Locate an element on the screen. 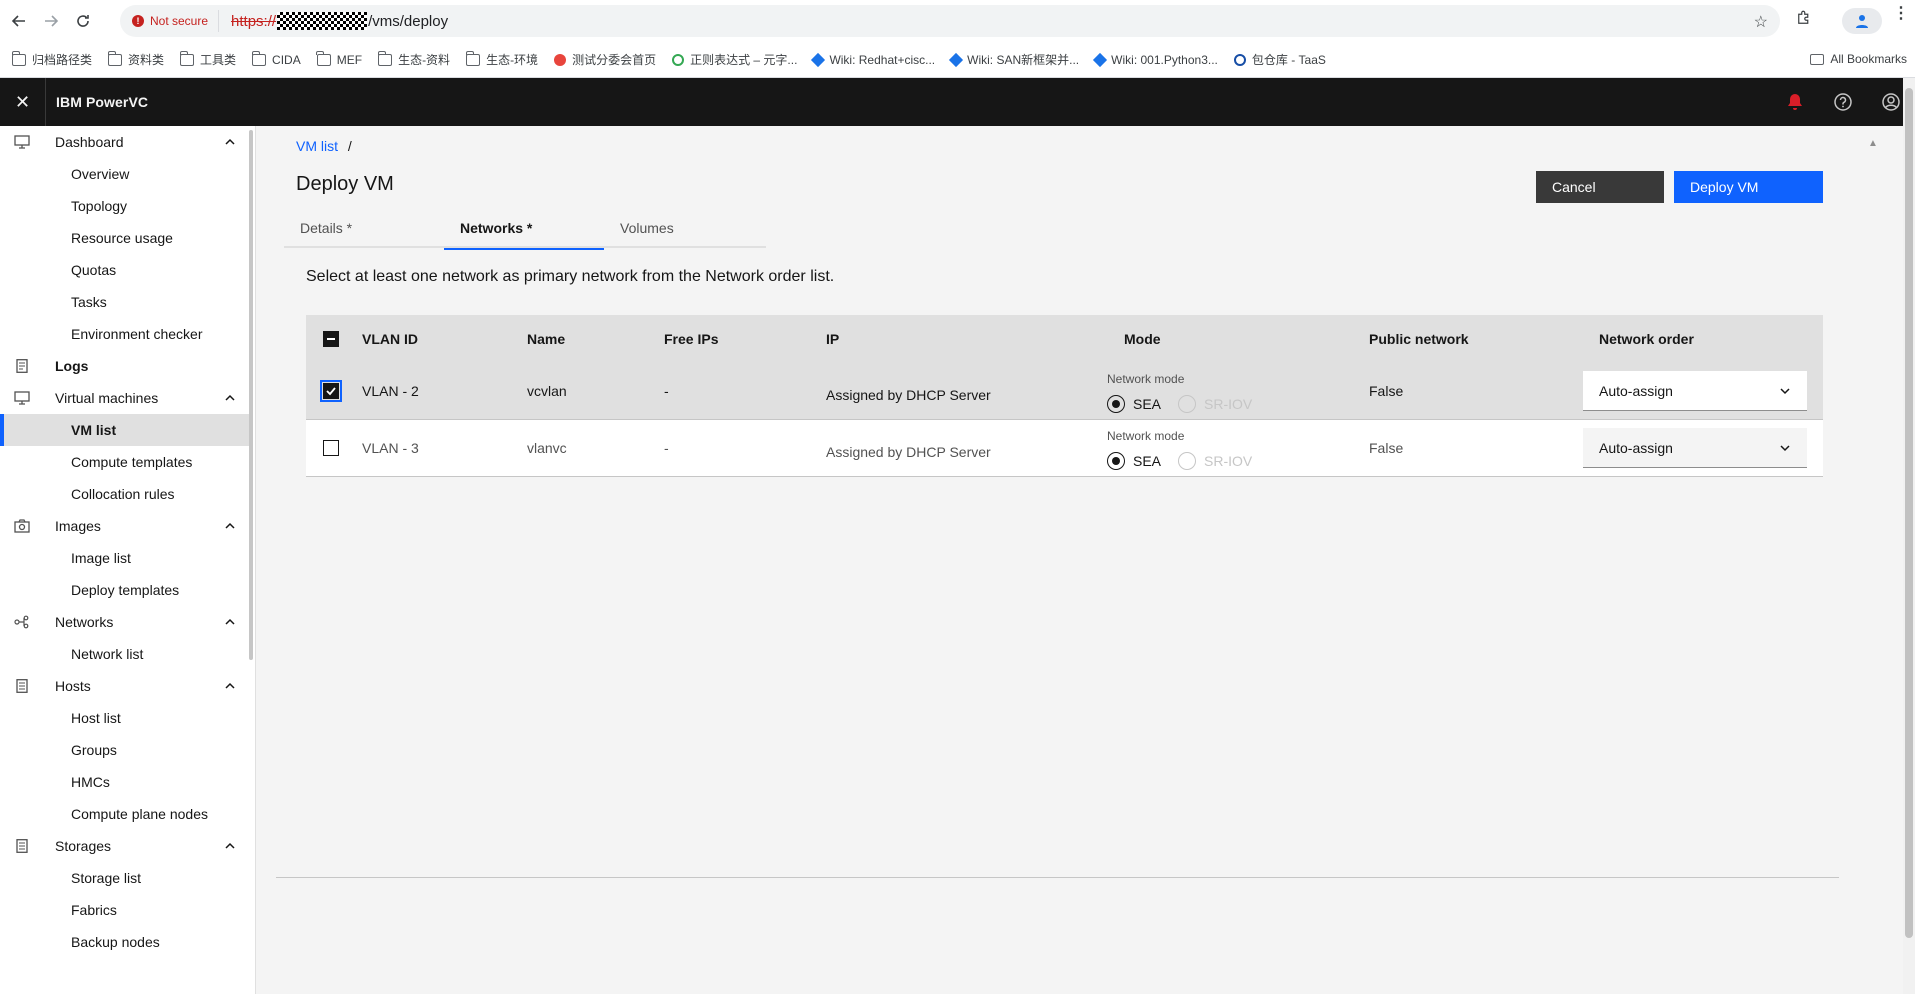 The height and width of the screenshot is (994, 1915). bookmark-item: 工具类 is located at coordinates (207, 59).